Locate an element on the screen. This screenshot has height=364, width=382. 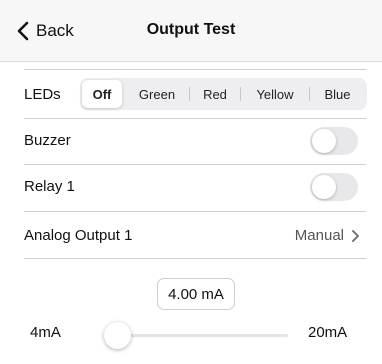
relay-1-toggle is located at coordinates (334, 187).